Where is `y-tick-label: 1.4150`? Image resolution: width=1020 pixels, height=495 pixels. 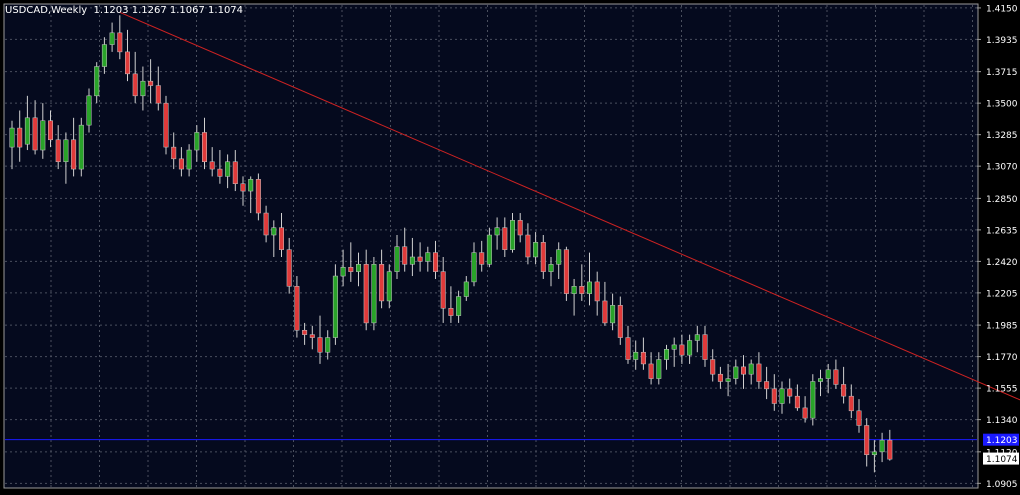
y-tick-label: 1.4150 is located at coordinates (1002, 9).